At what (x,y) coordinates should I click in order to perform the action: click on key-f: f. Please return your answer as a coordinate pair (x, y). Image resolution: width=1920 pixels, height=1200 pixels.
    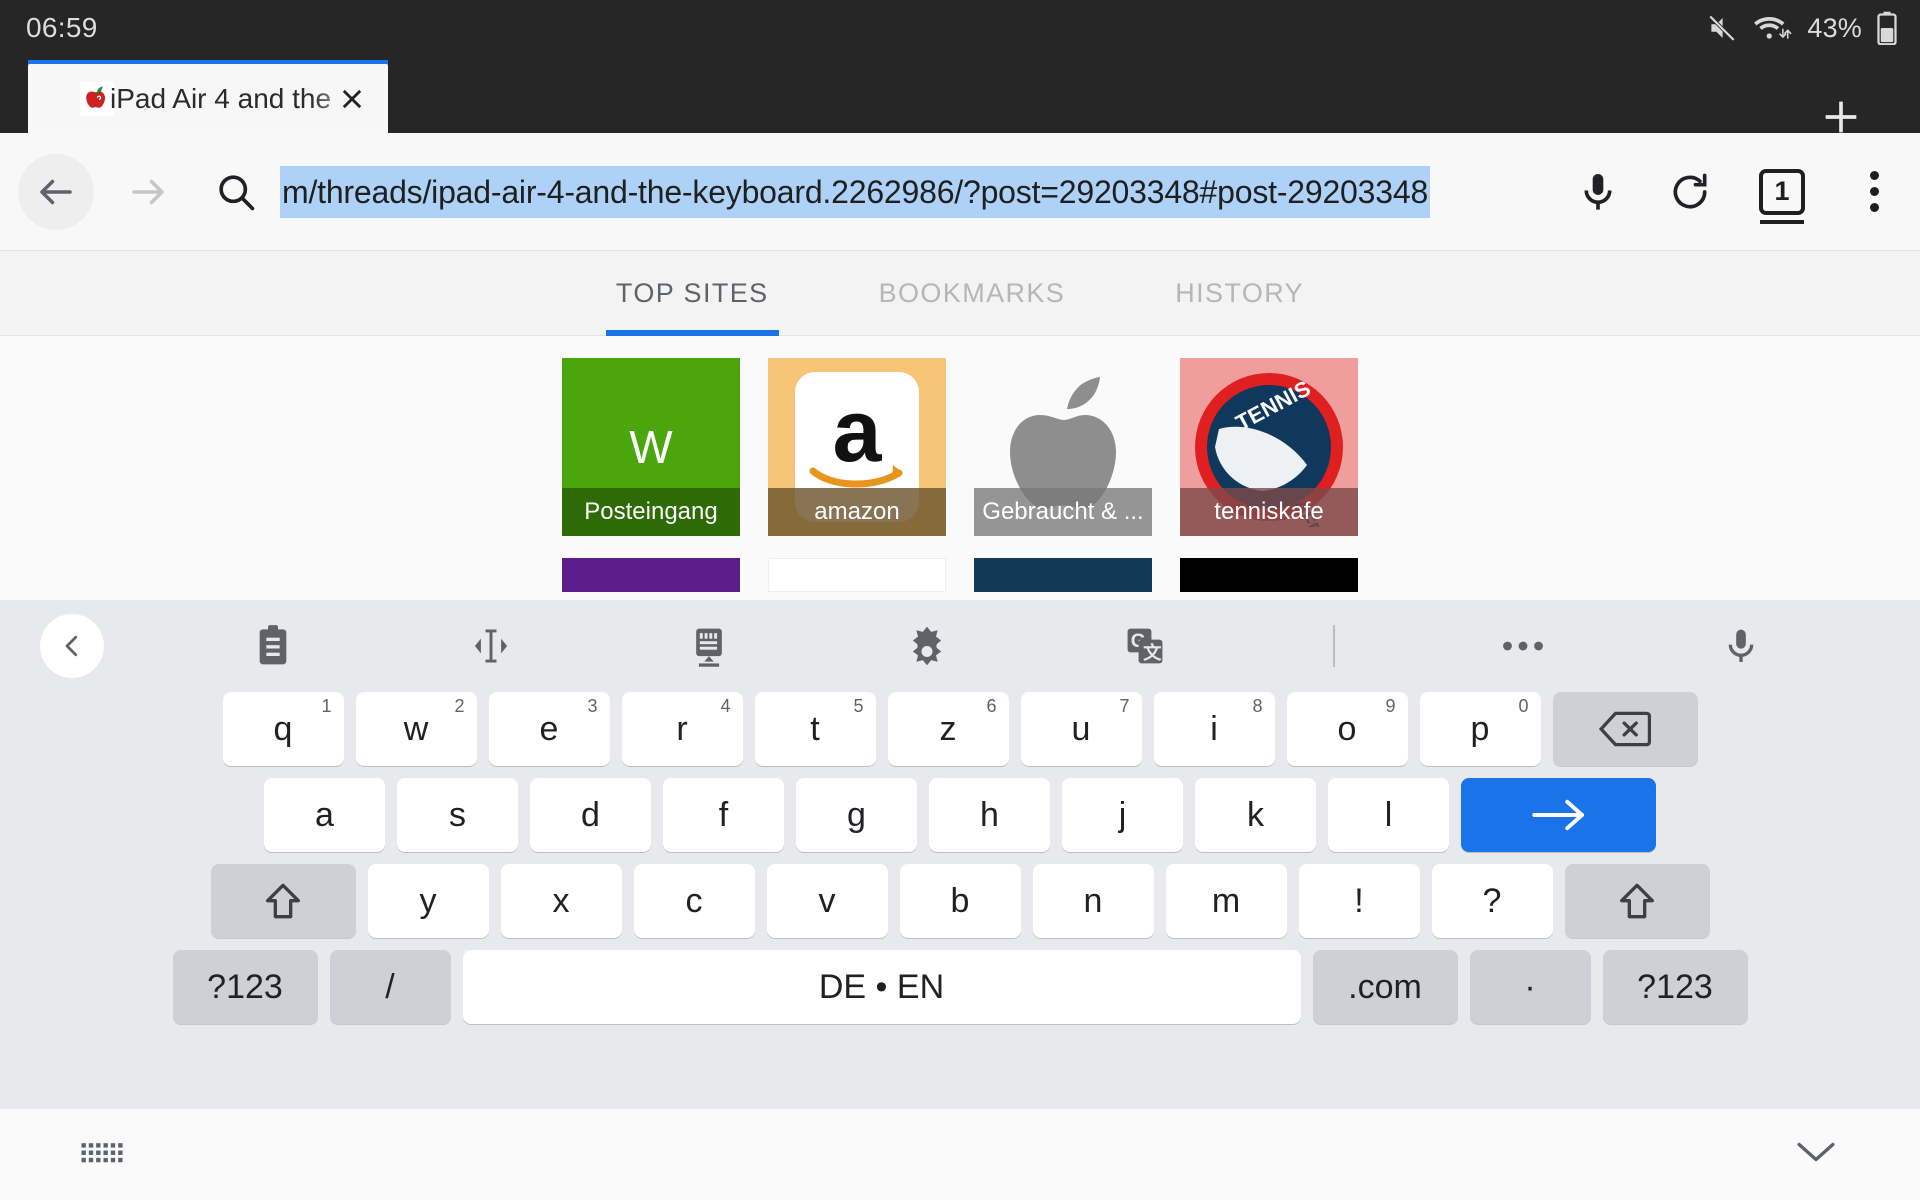
    Looking at the image, I should click on (723, 815).